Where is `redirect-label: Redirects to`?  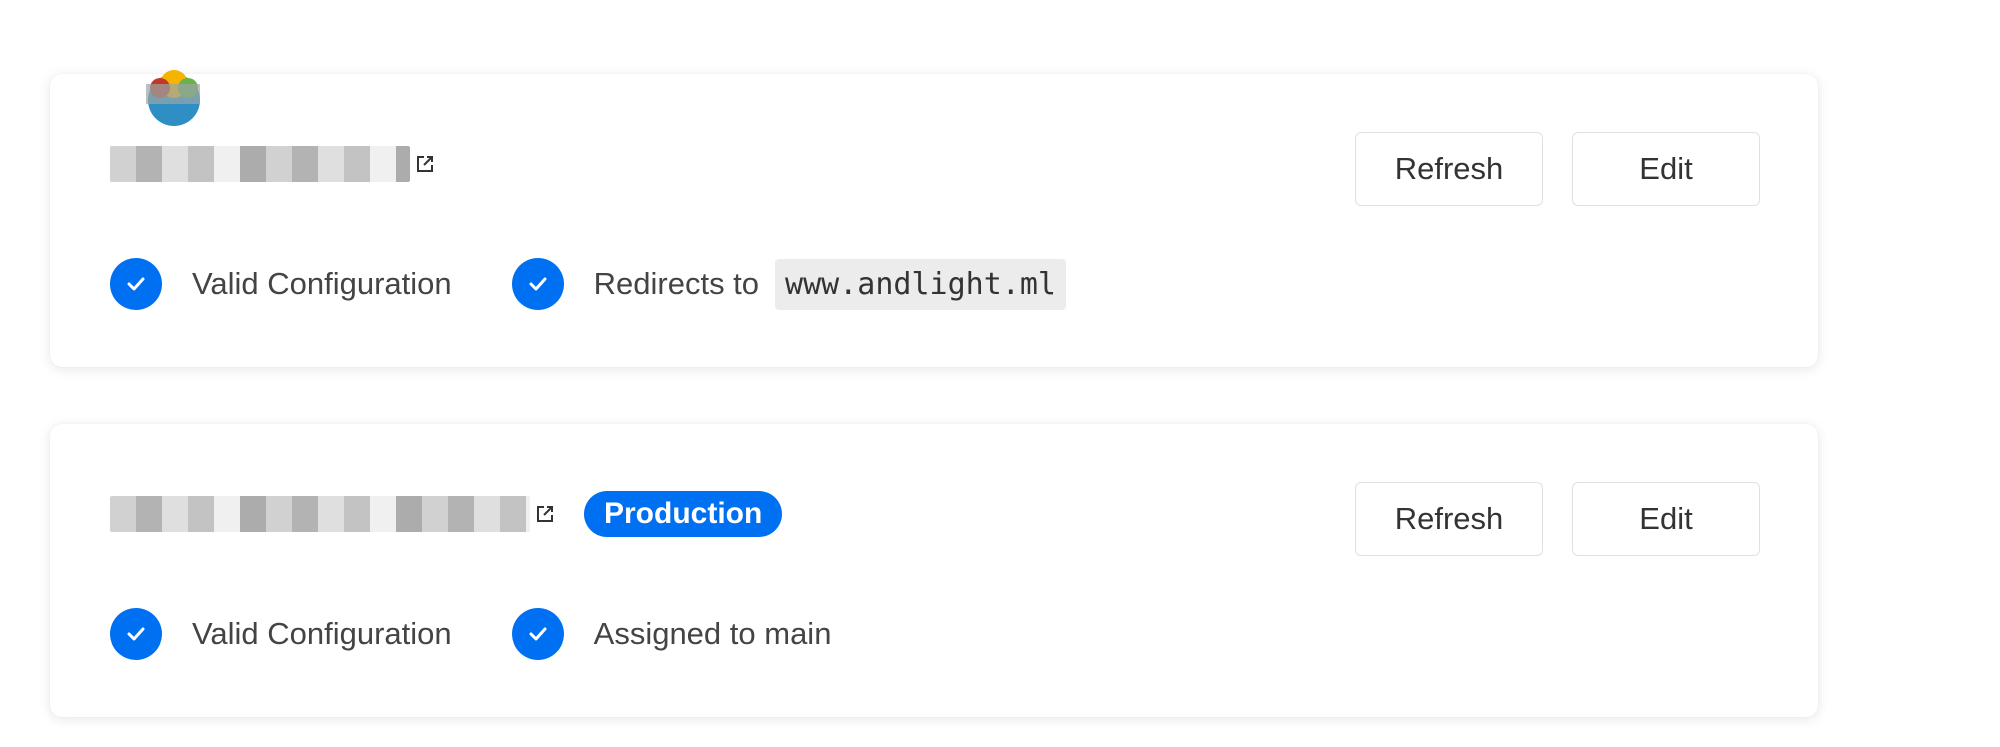
redirect-label: Redirects to is located at coordinates (676, 283).